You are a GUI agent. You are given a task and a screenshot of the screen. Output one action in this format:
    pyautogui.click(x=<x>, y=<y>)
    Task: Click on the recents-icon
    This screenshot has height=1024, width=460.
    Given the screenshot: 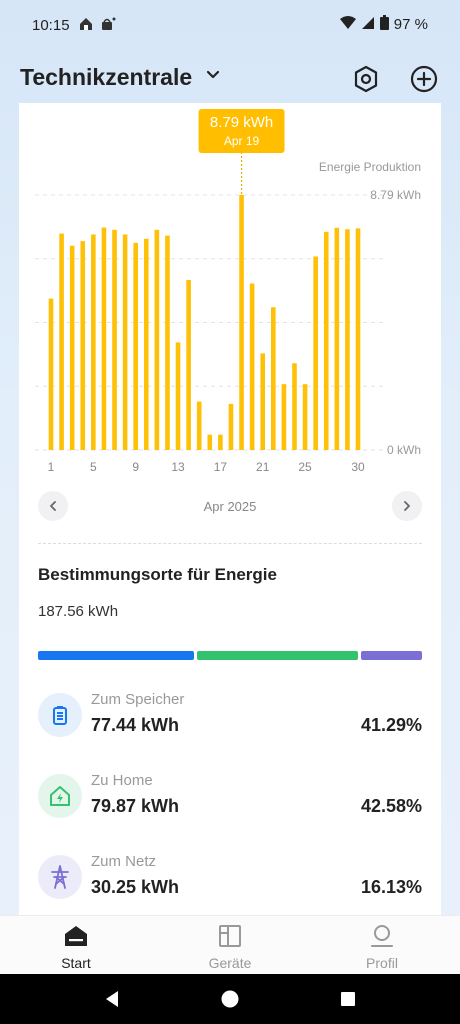 What is the action you would take?
    pyautogui.click(x=348, y=1001)
    